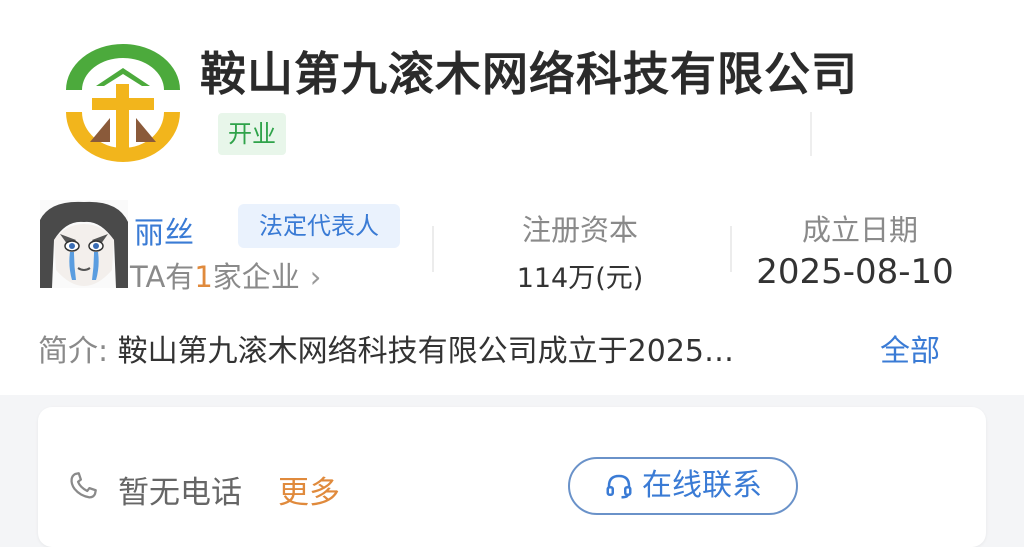  I want to click on company-intro: 简介: 鞍山第九滚木网络科技有限公司成立于2025… 全部, so click(489, 348).